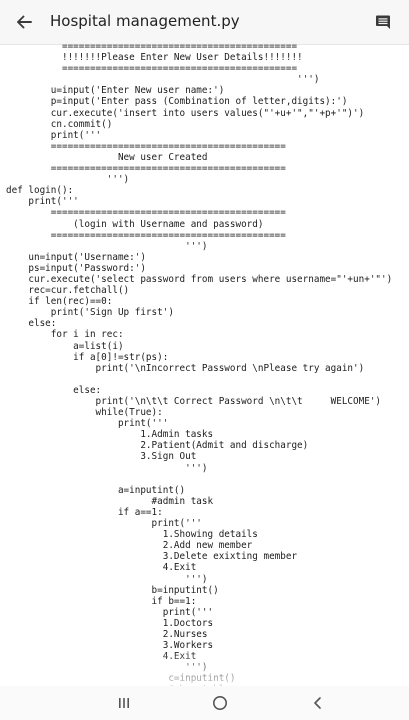 The height and width of the screenshot is (720, 409). What do you see at coordinates (152, 557) in the screenshot?
I see `code-line: 3.Delete exixting member` at bounding box center [152, 557].